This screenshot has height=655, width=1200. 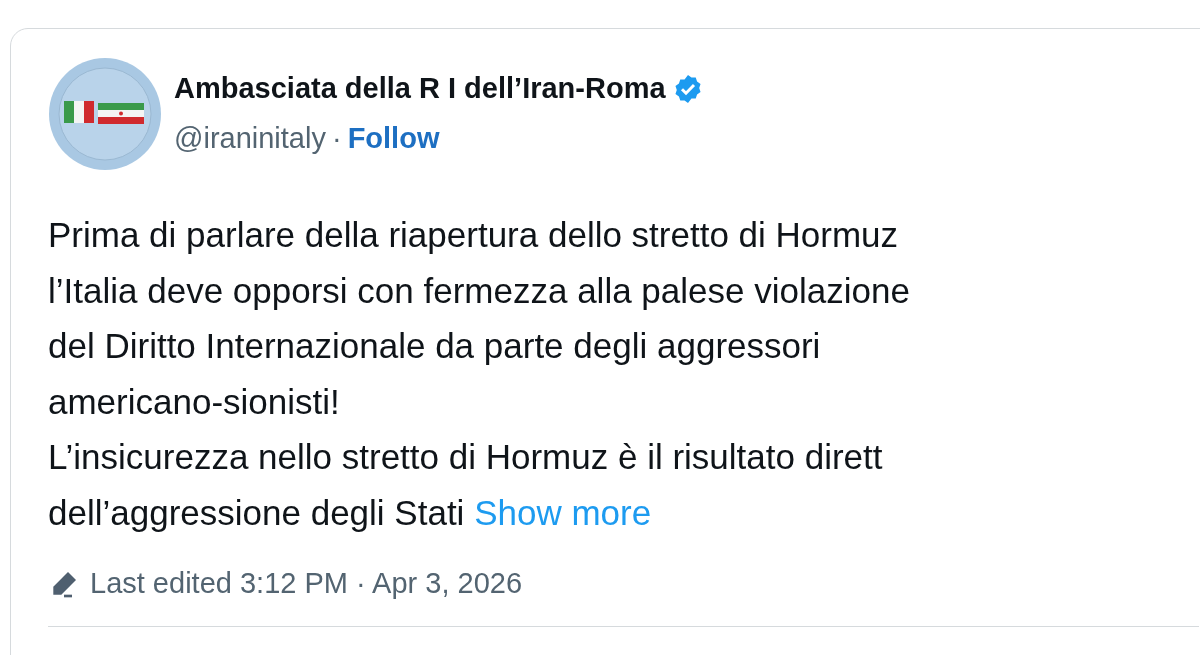 I want to click on tweet-text-line: americano-sionisti!, so click(x=194, y=401).